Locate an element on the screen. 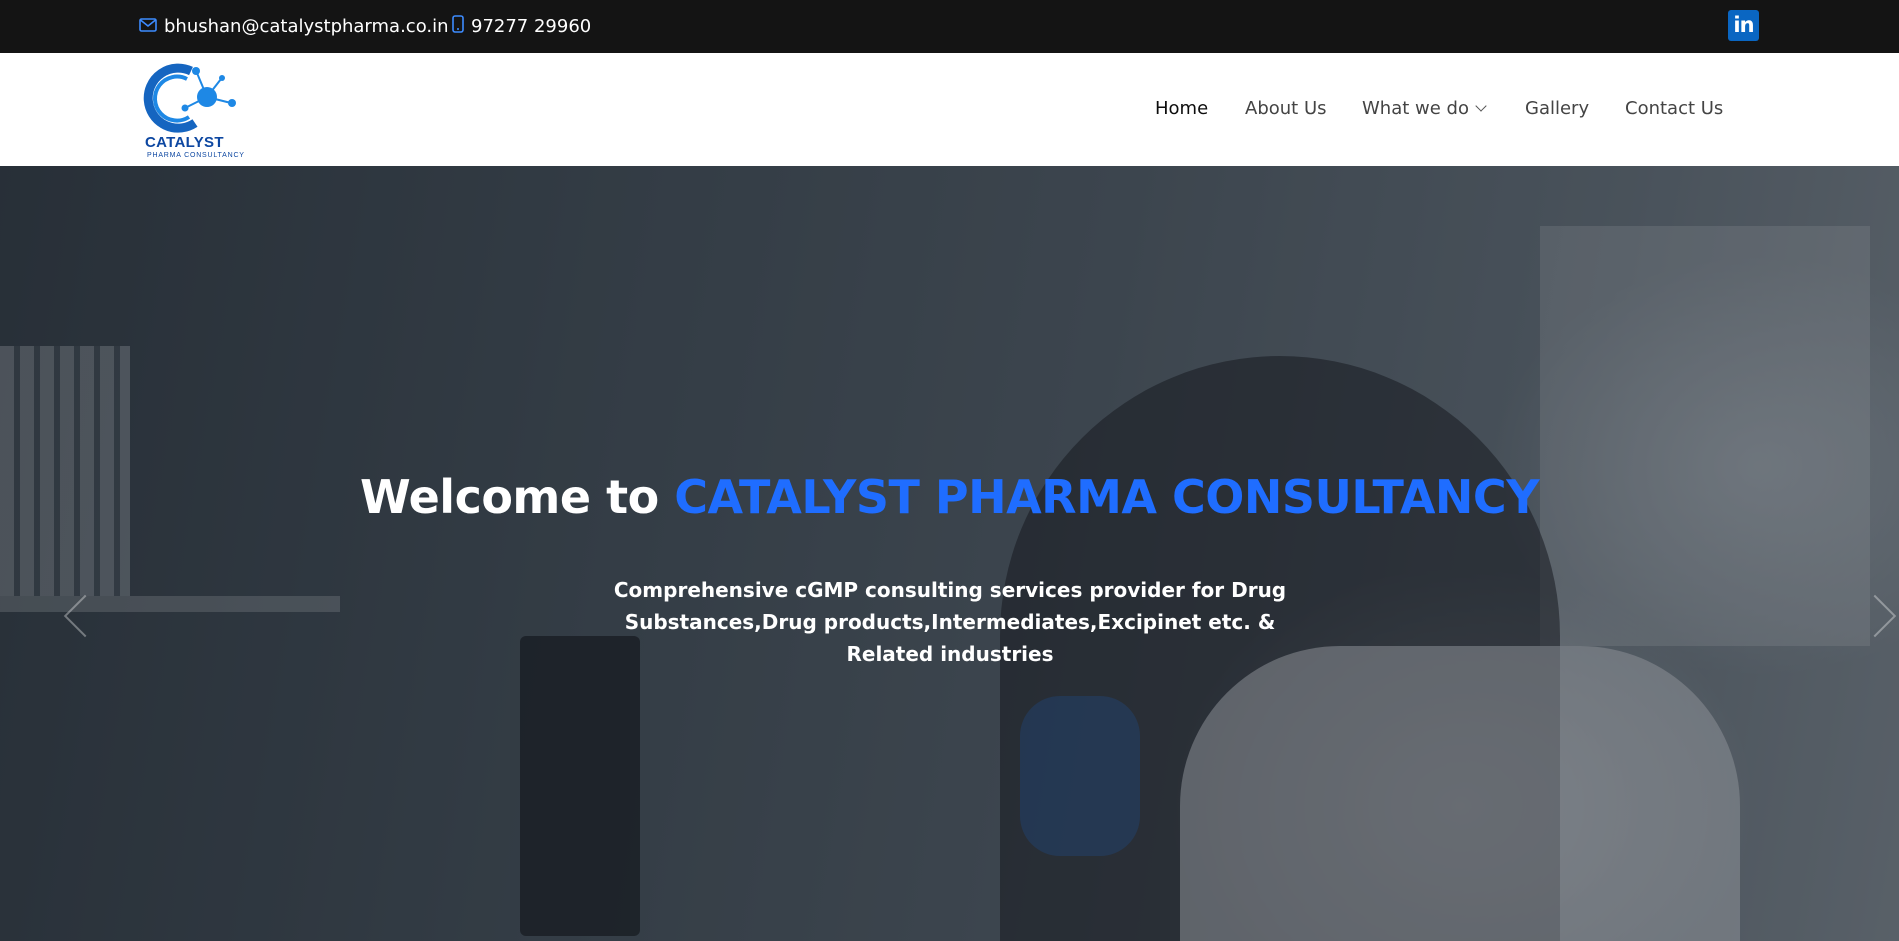 The width and height of the screenshot is (1899, 941). envelope-icon is located at coordinates (148, 26).